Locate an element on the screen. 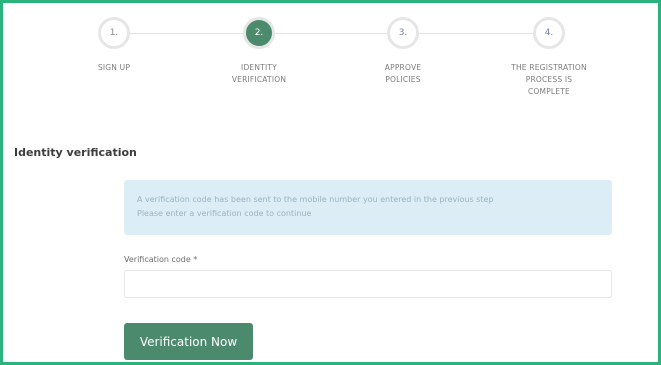 The height and width of the screenshot is (365, 661). section-title: Identity verification is located at coordinates (75, 152).